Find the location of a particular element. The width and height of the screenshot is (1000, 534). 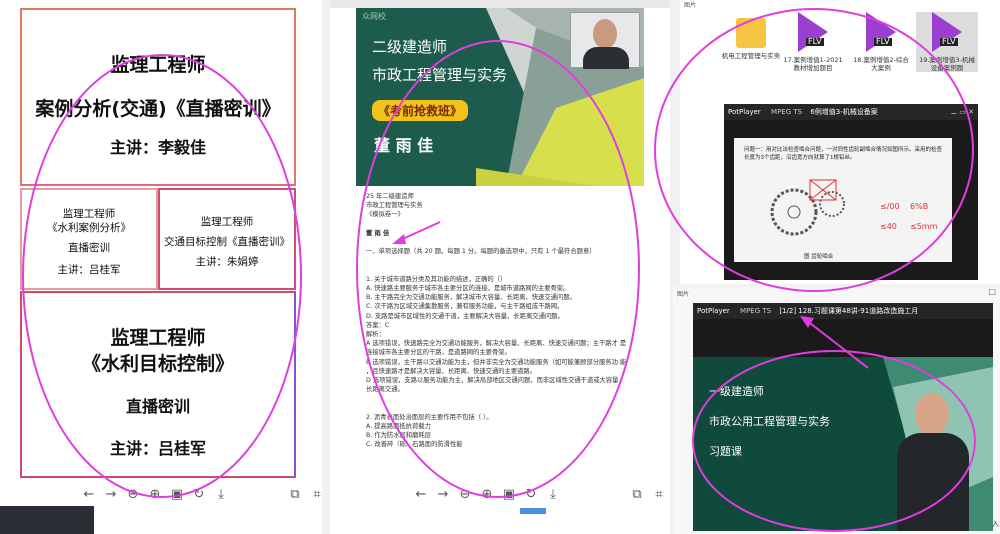

annotation-arrows is located at coordinates (630, 295).